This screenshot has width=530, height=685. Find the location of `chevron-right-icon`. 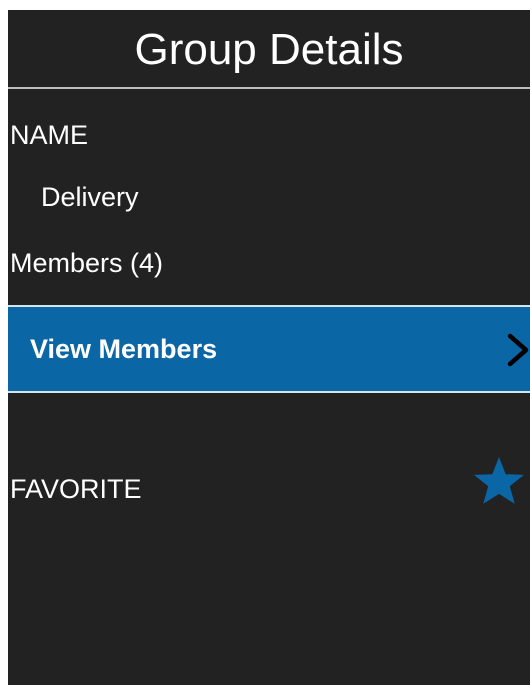

chevron-right-icon is located at coordinates (518, 350).